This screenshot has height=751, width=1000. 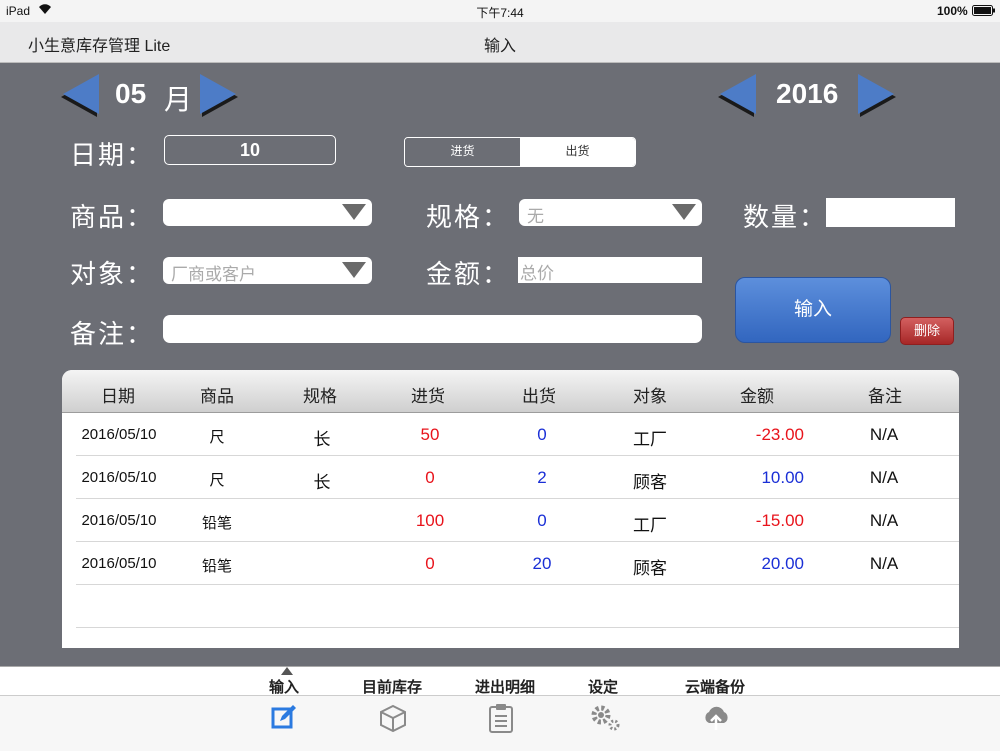 I want to click on edit-icon, so click(x=284, y=717).